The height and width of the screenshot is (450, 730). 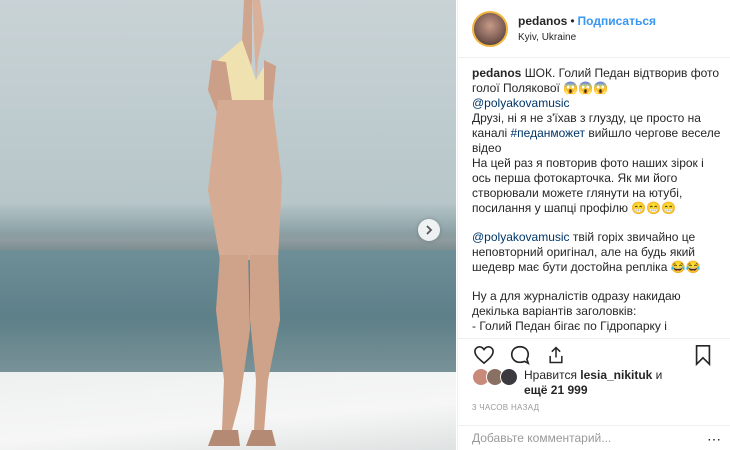 I want to click on mention-link: @polyakovamusic, so click(x=521, y=103).